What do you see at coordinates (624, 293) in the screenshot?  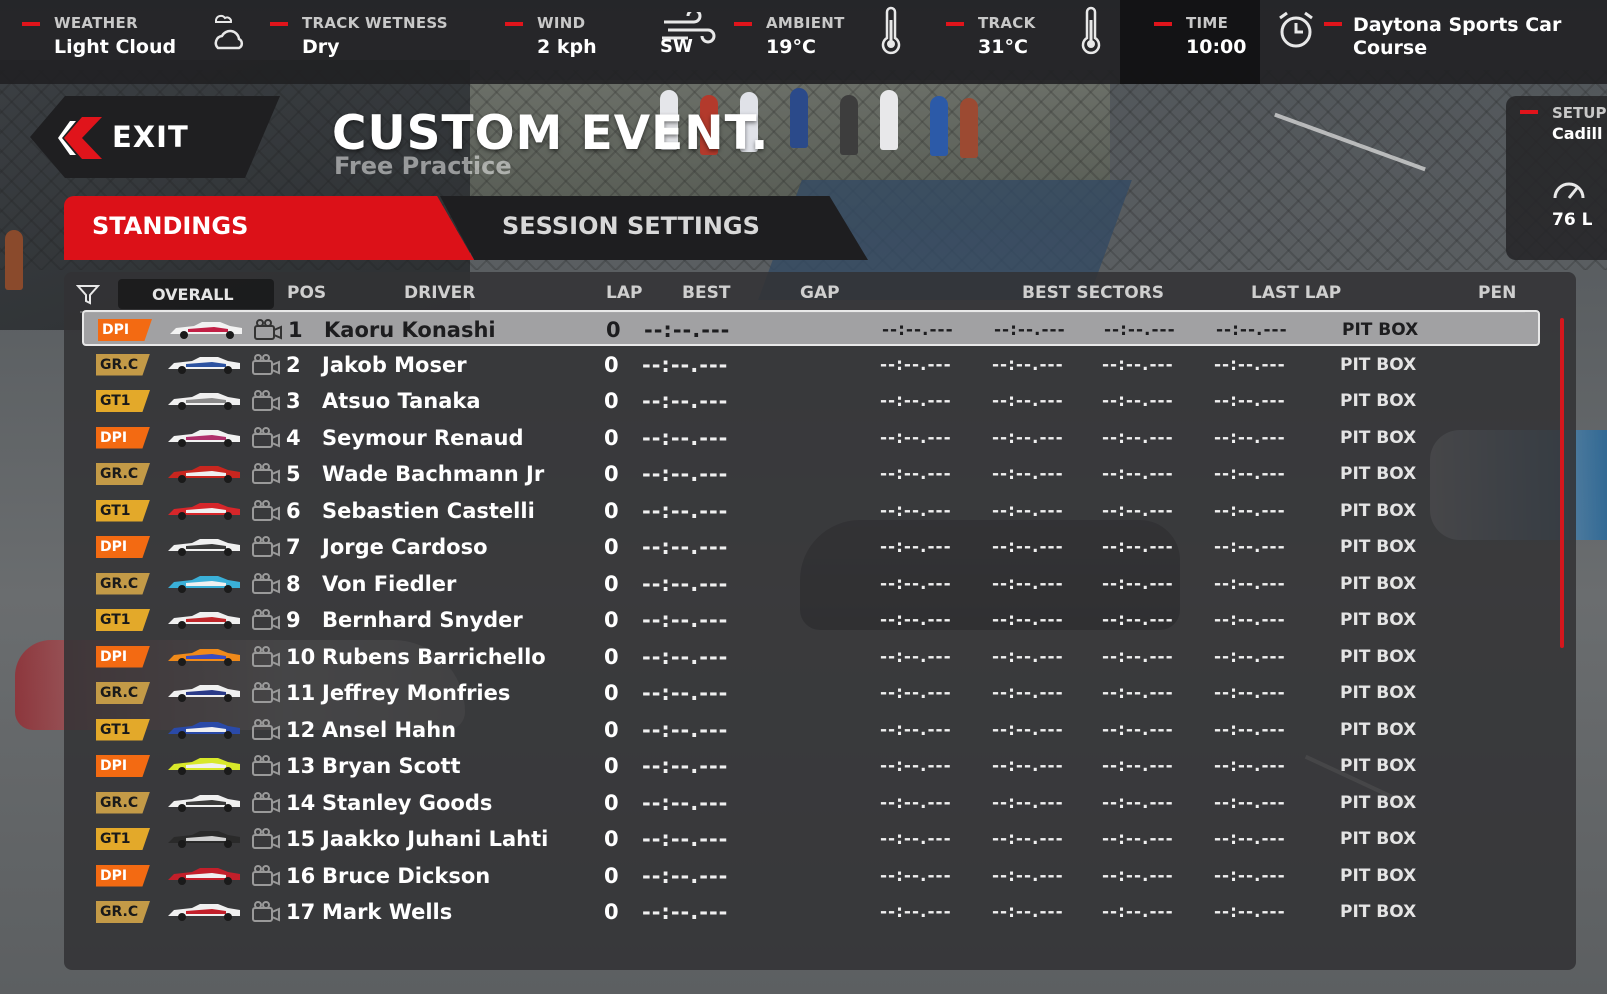 I see `header-lap: LAP` at bounding box center [624, 293].